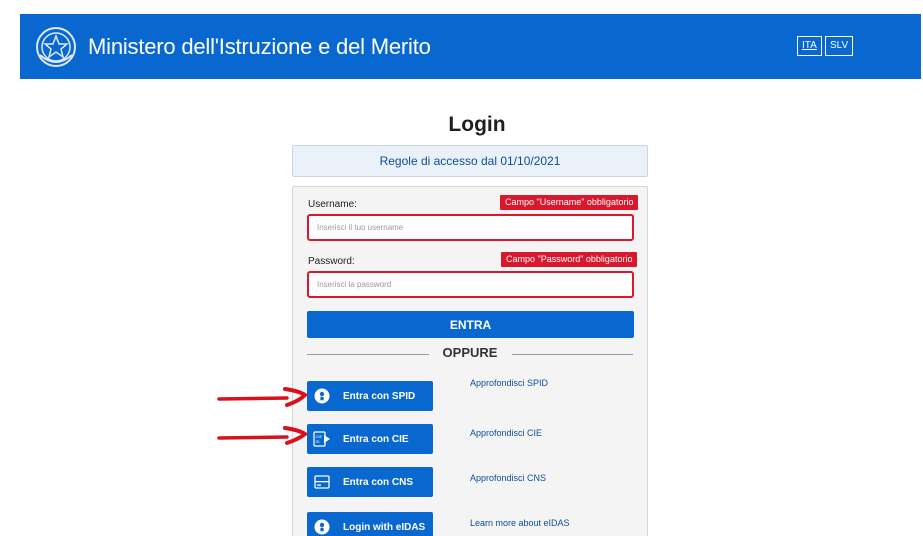 This screenshot has height=536, width=923. Describe the element at coordinates (470, 161) in the screenshot. I see `access-rules-link: Regole di accesso dal 01/10/2021` at that location.